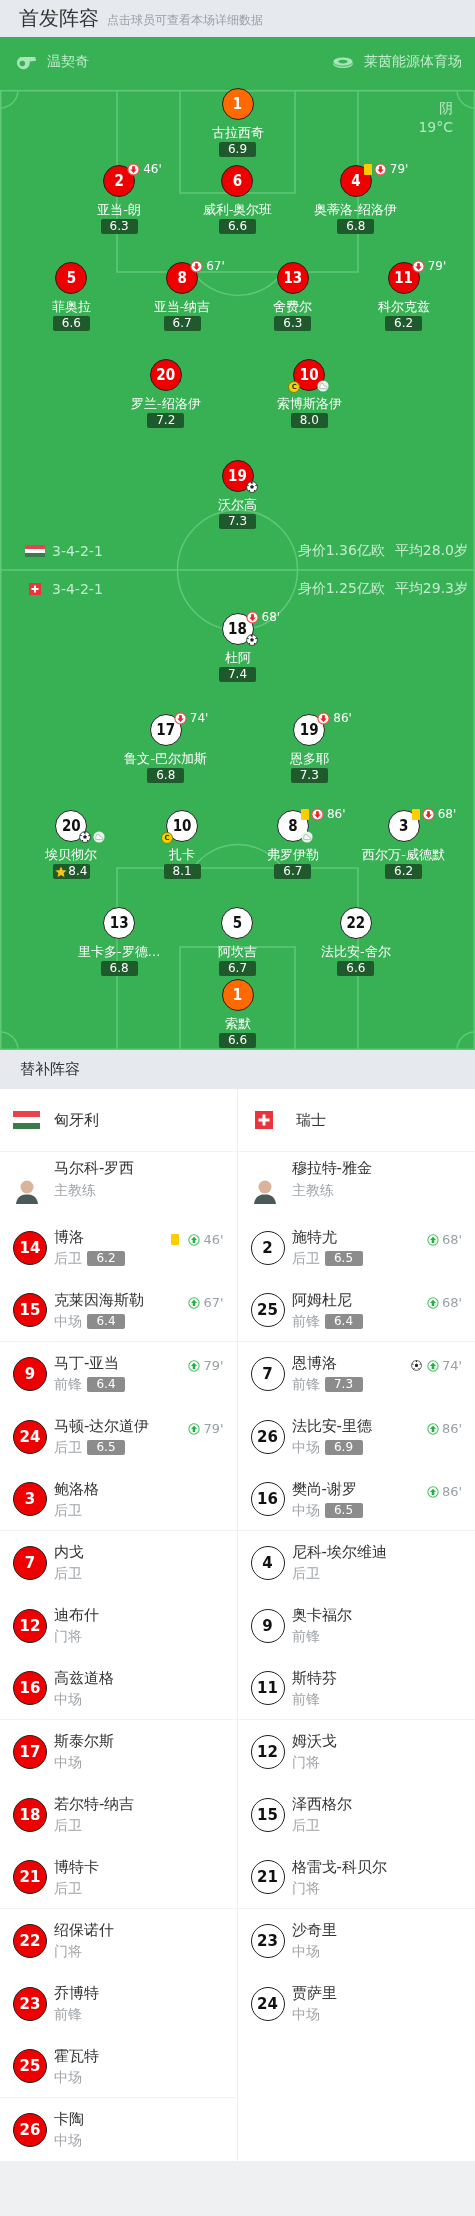 The image size is (475, 2216). What do you see at coordinates (119, 181) in the screenshot?
I see `player-number: 2` at bounding box center [119, 181].